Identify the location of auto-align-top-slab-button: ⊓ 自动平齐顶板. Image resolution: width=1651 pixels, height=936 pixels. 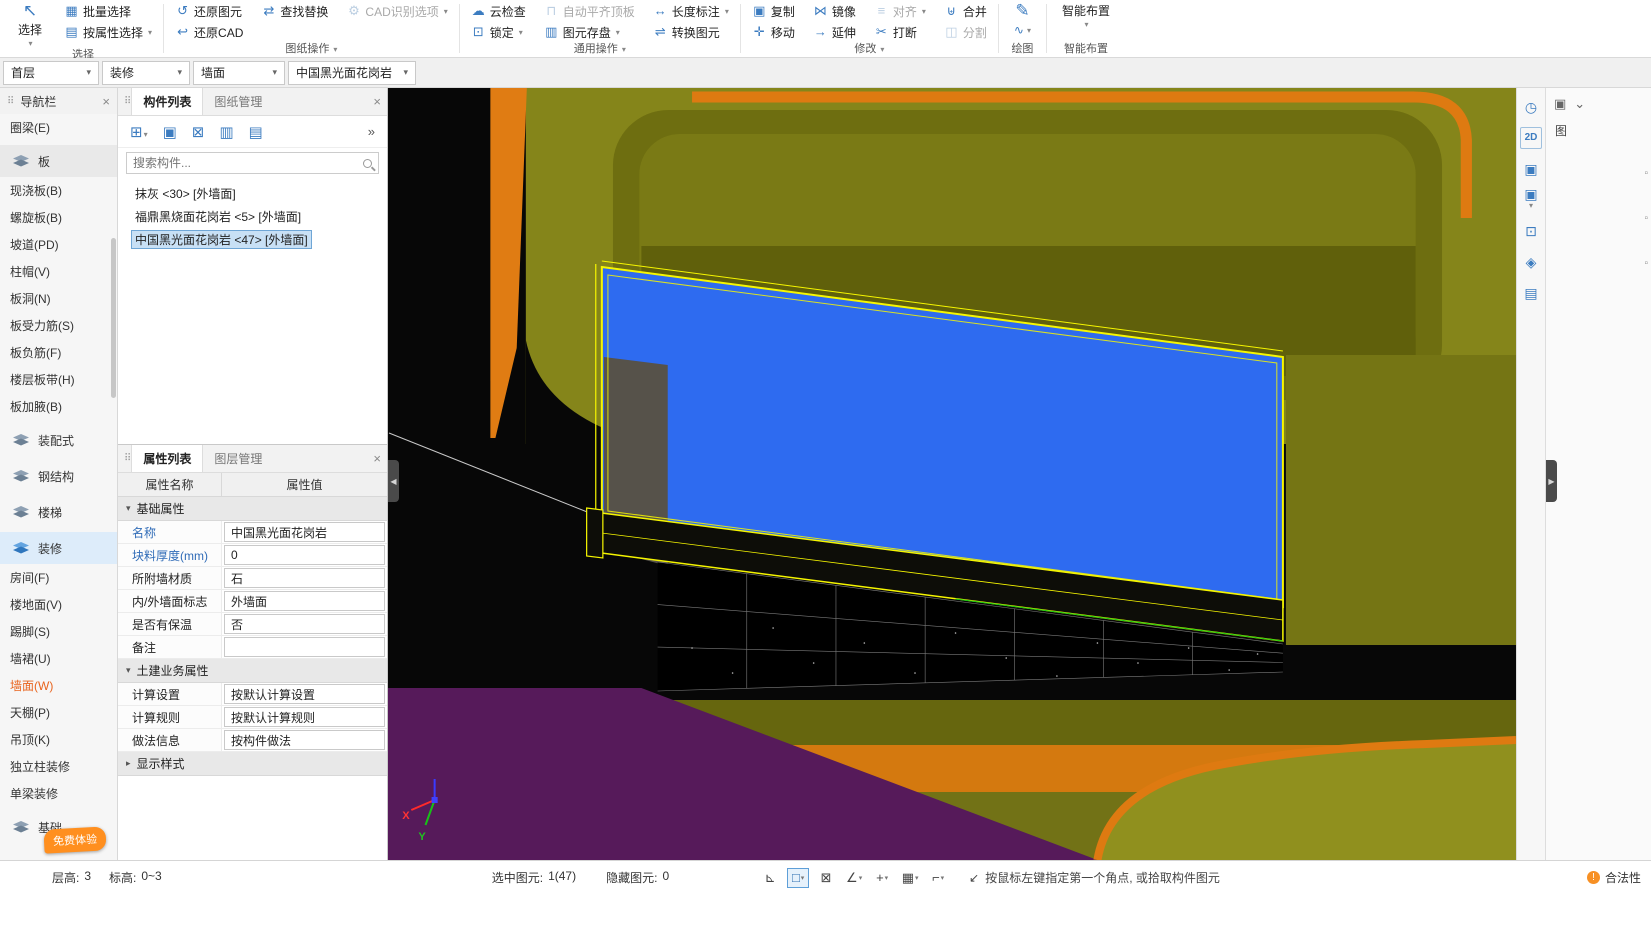
(589, 11).